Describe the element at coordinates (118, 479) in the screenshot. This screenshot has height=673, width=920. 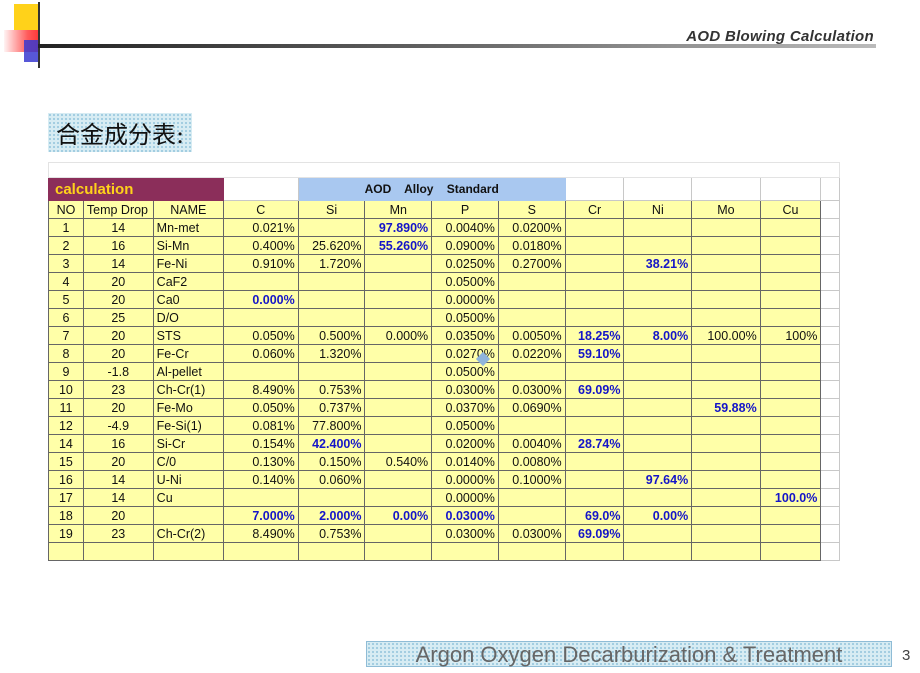
I see `table-cell: 14` at that location.